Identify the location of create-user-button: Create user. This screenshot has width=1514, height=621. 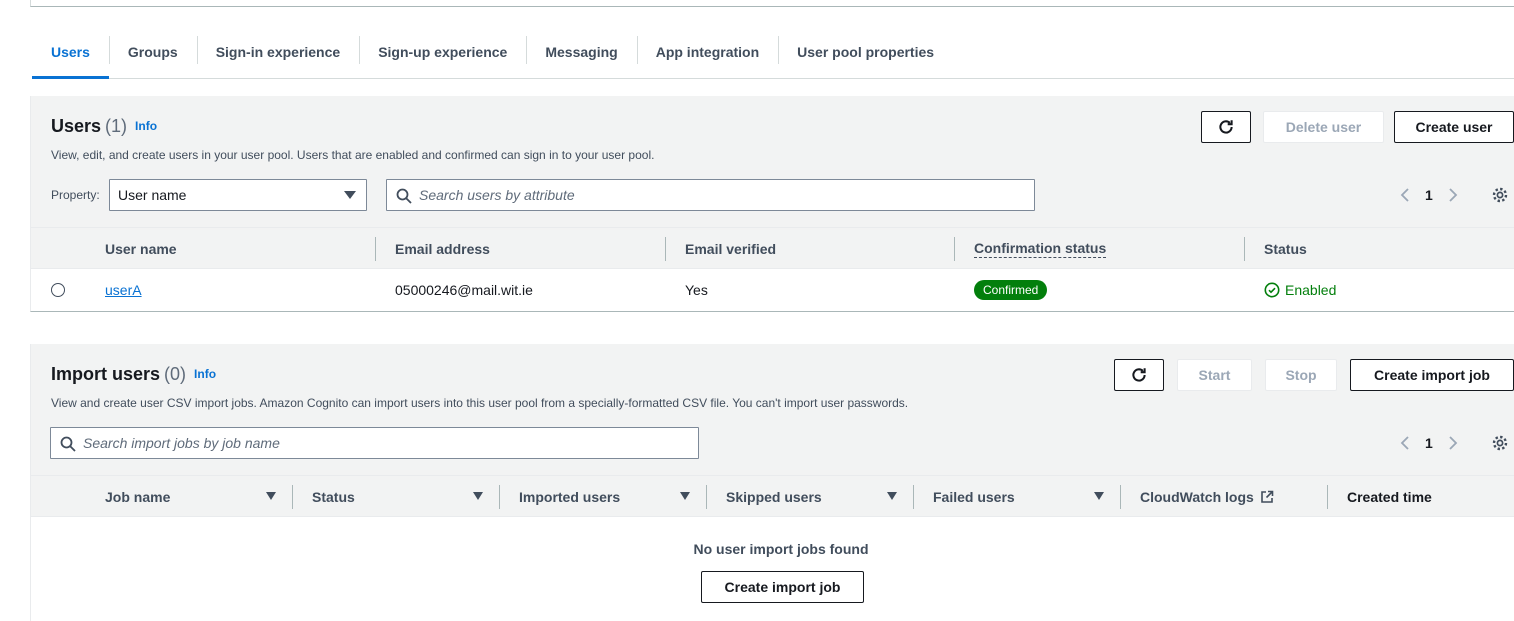
(1454, 127).